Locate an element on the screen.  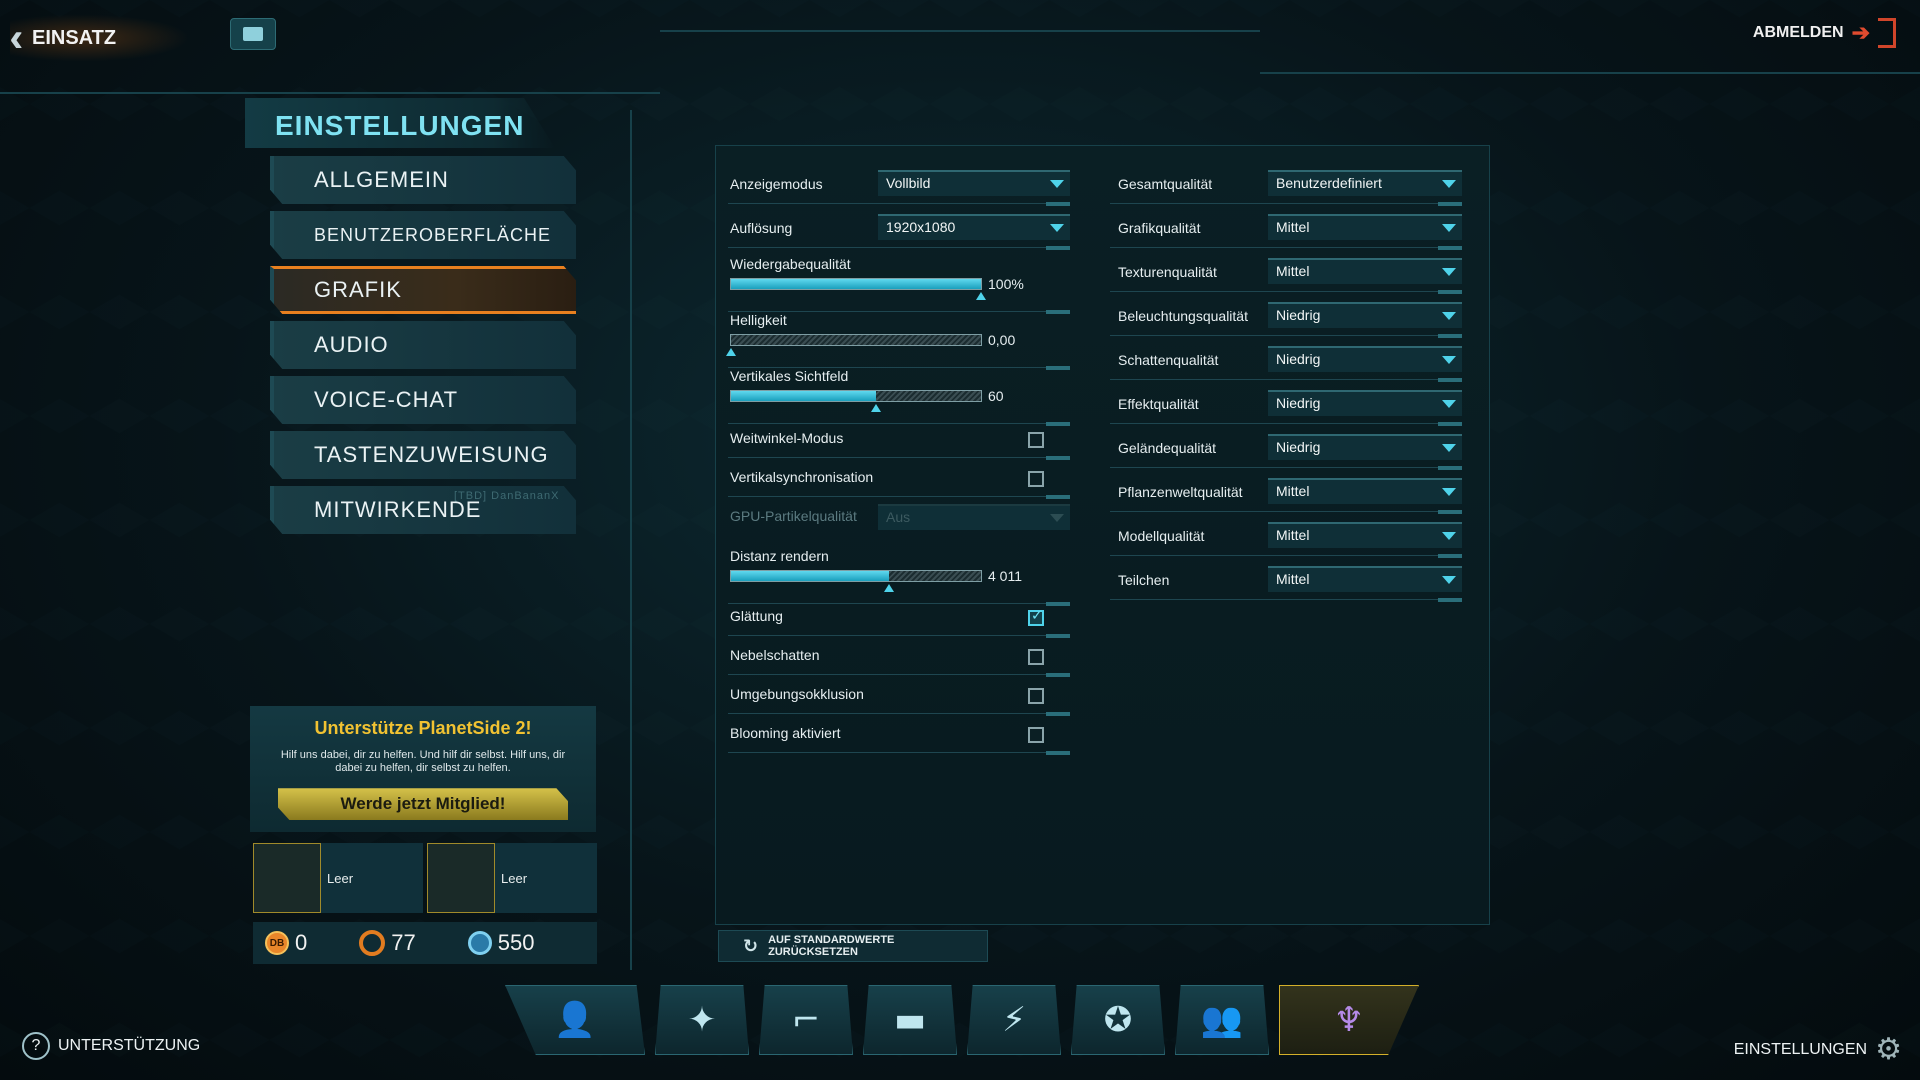
quality-label: Grafikqualität is located at coordinates (1159, 228).